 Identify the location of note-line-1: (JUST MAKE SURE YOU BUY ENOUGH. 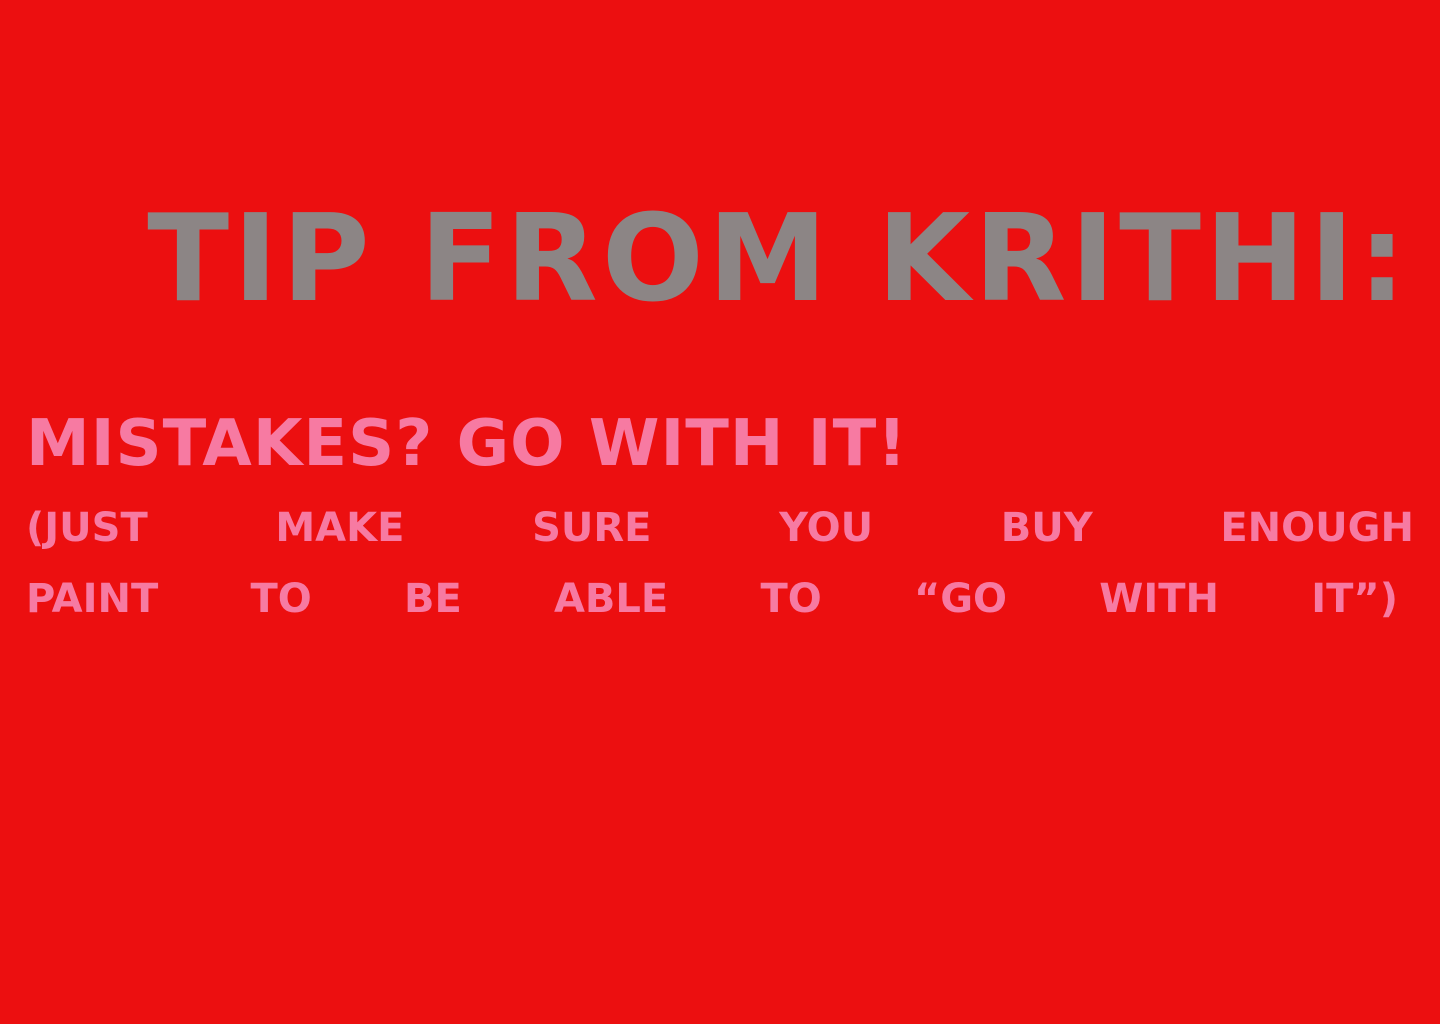
(720, 528).